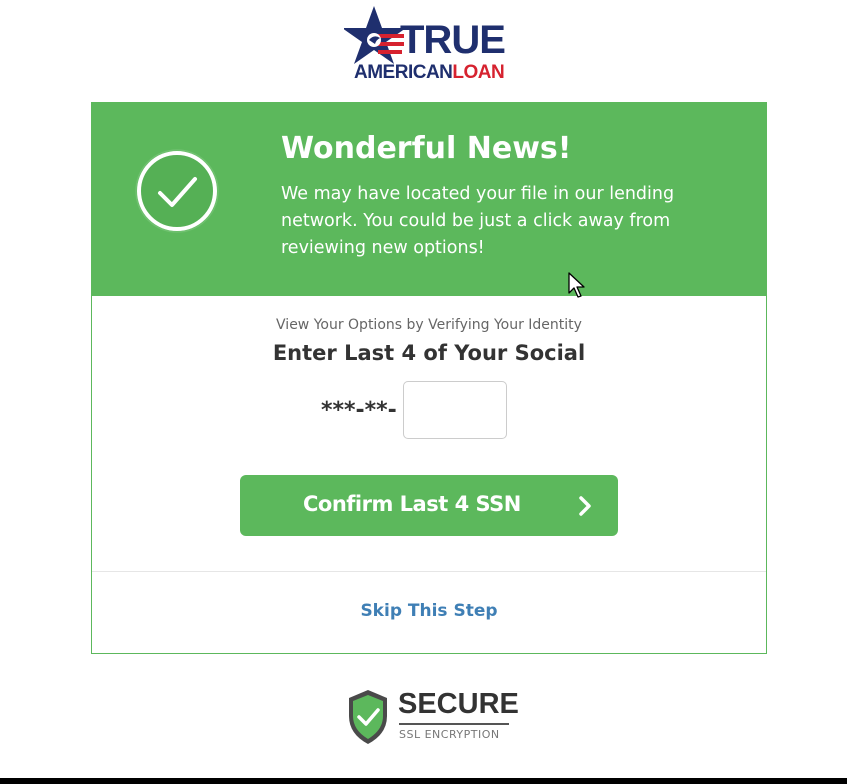  What do you see at coordinates (453, 40) in the screenshot?
I see `logo-word-true: TRUE` at bounding box center [453, 40].